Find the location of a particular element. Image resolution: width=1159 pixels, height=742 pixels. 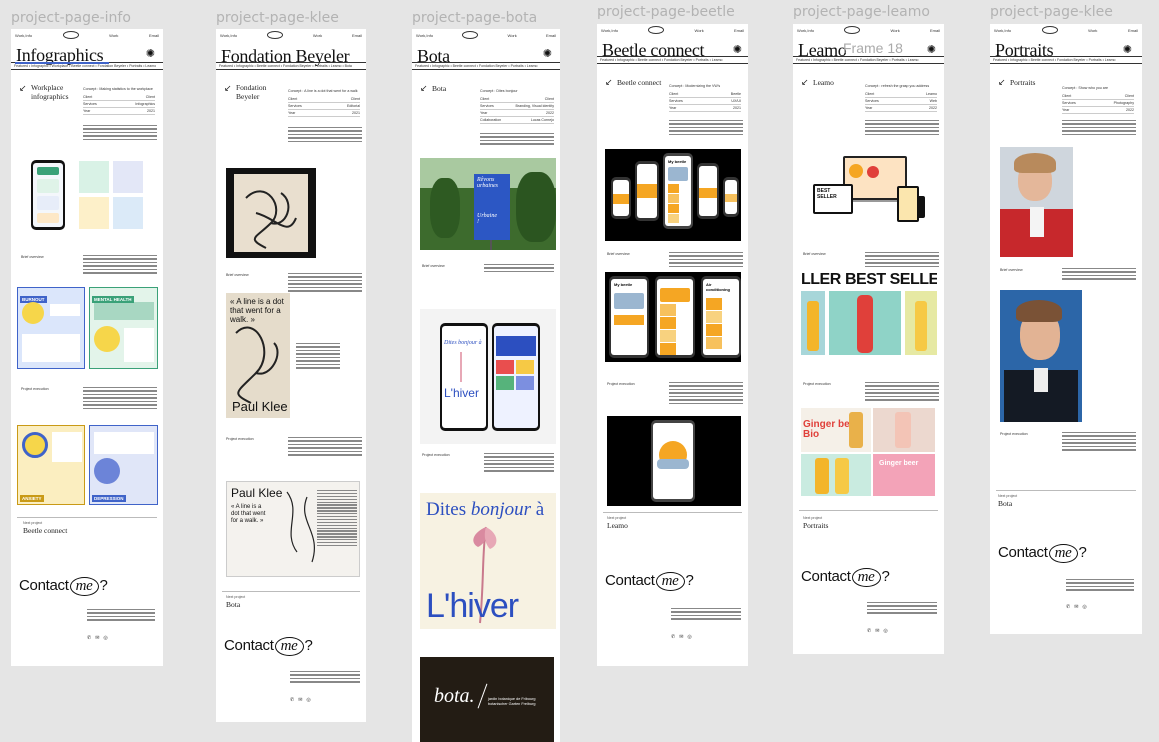

section-label: Project execution is located at coordinates (436, 455).